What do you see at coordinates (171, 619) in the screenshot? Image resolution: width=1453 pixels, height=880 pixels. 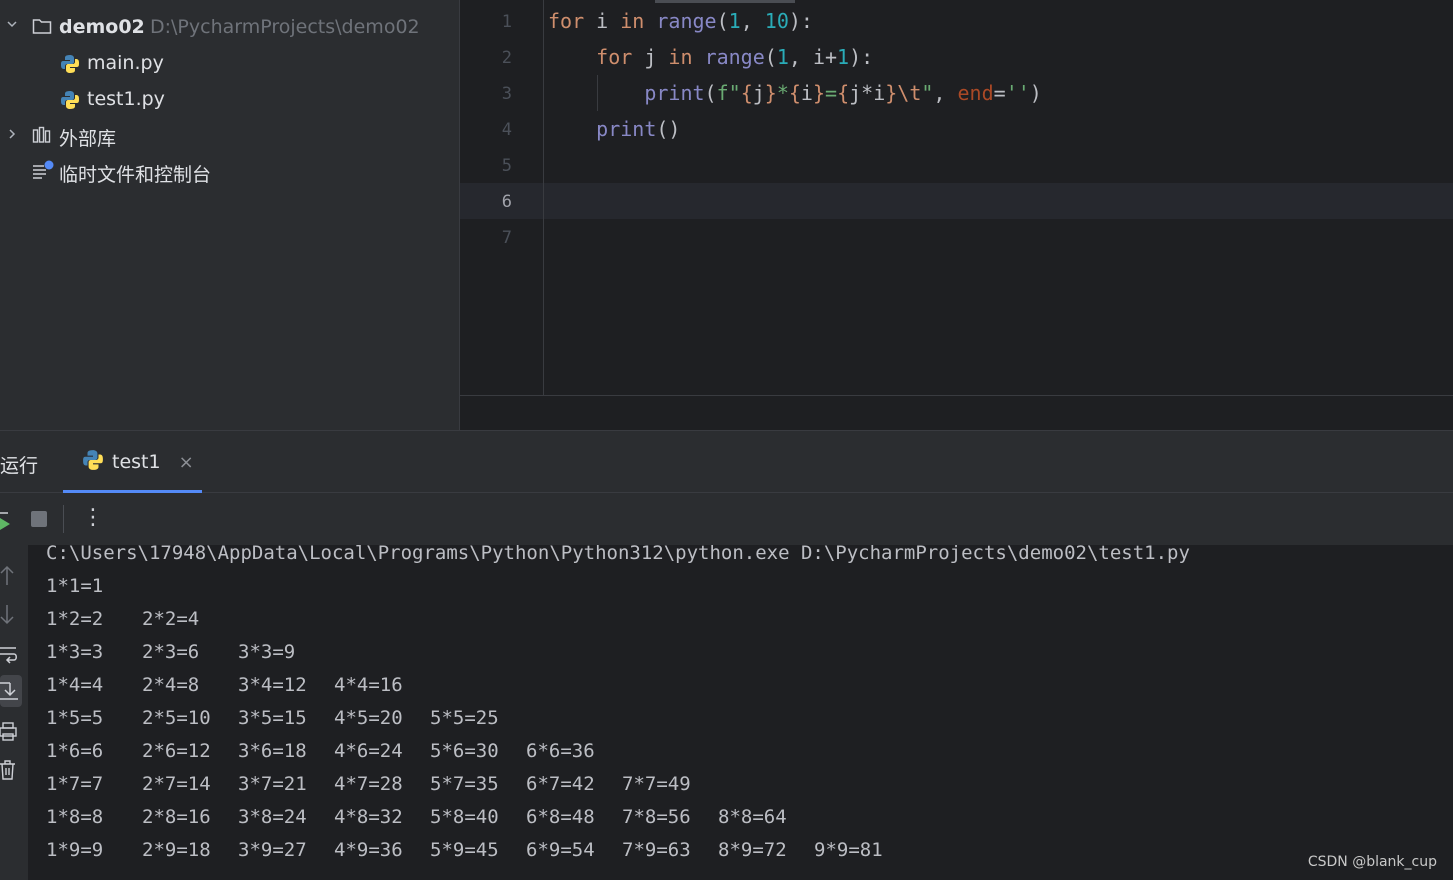 I see `console-output-cell: 2*2=4` at bounding box center [171, 619].